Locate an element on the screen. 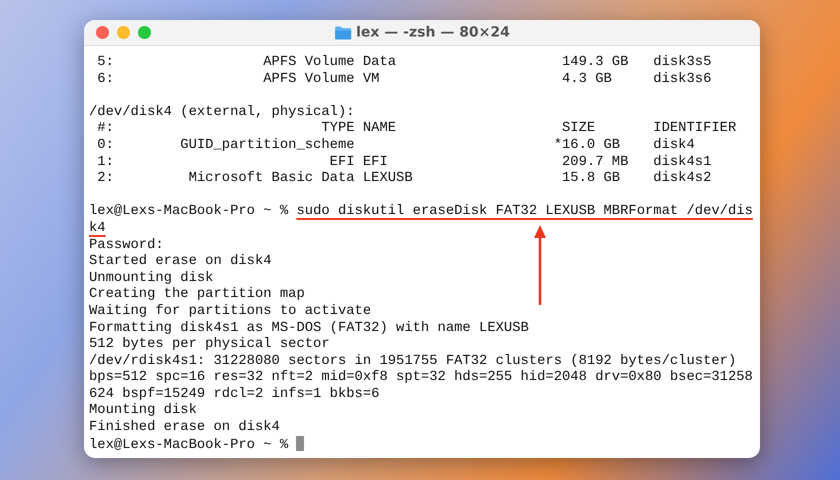 The width and height of the screenshot is (840, 480). output-line: 5: APFS Volume Data 149.3 GB disk3s5 is located at coordinates (404, 62).